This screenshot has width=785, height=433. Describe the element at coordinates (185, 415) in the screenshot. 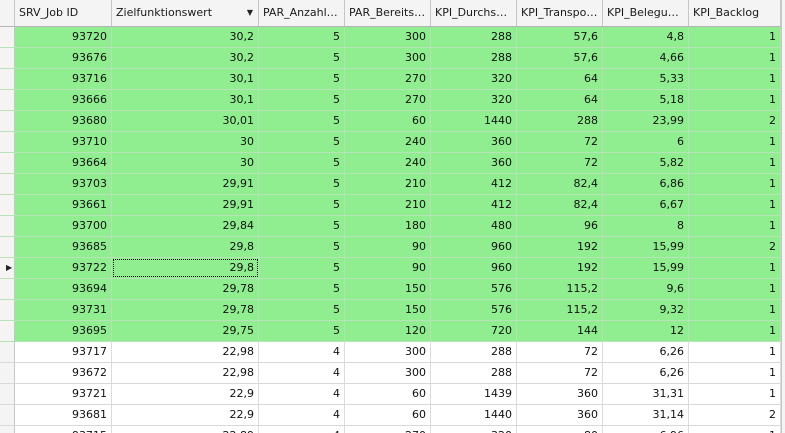

I see `cell-zielfunktionswert: 22,9` at that location.